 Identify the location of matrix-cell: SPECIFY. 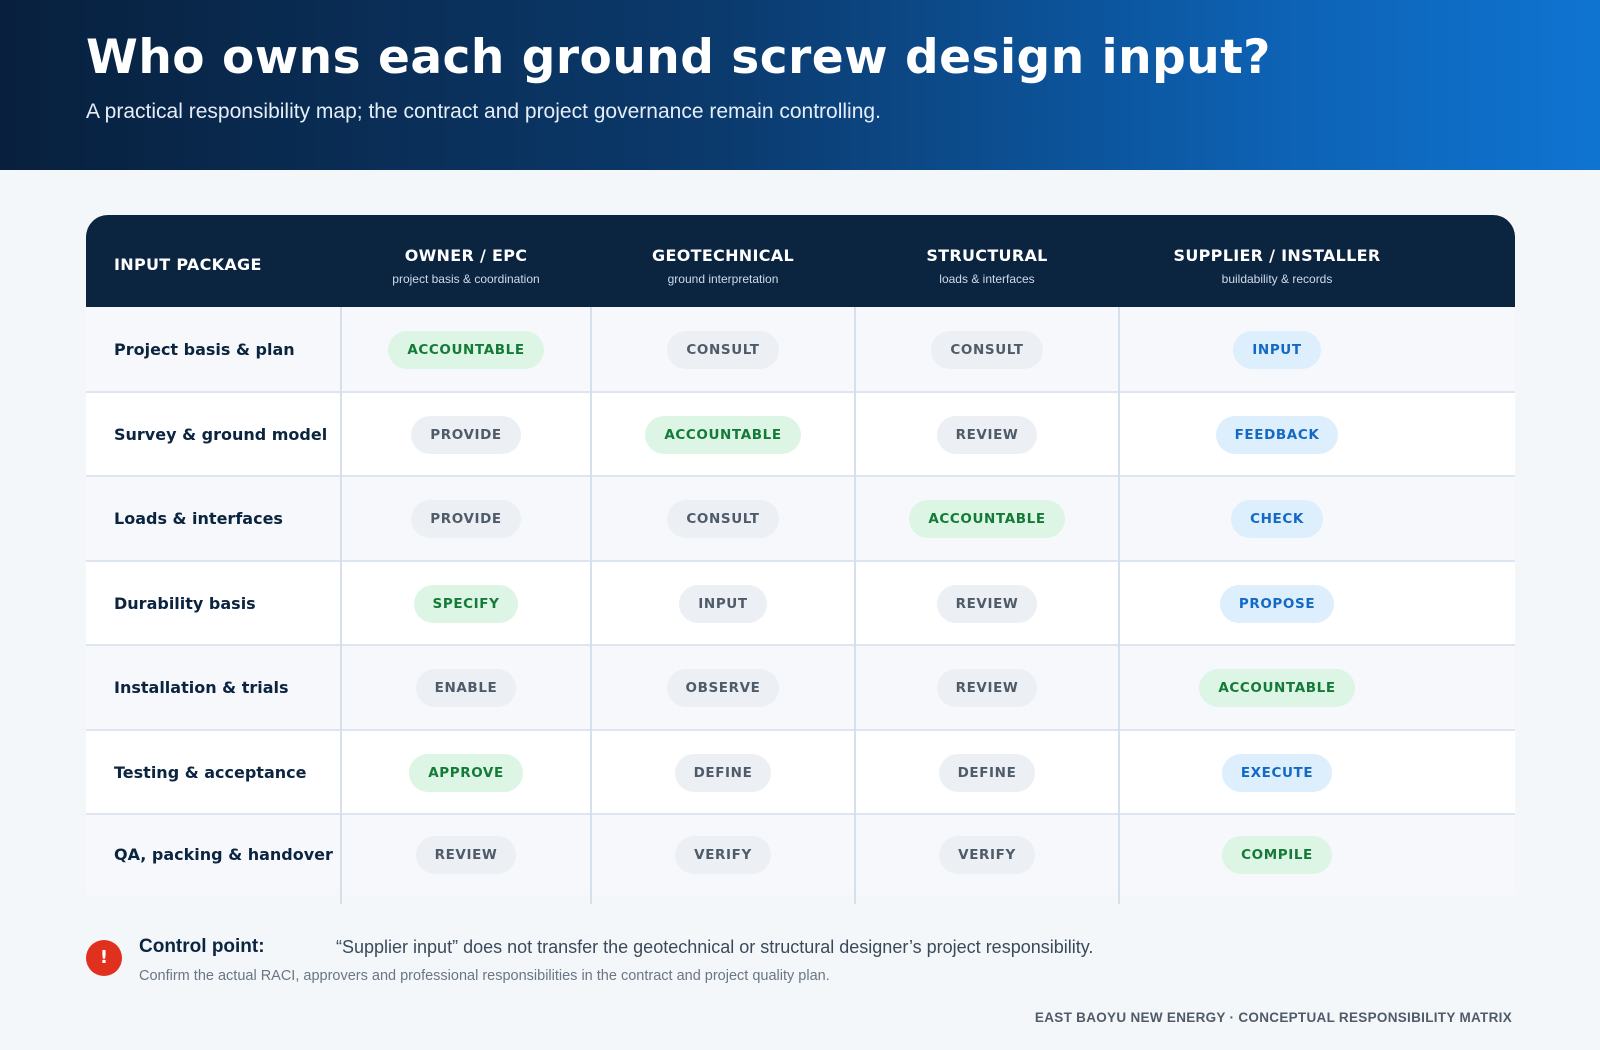
(466, 604).